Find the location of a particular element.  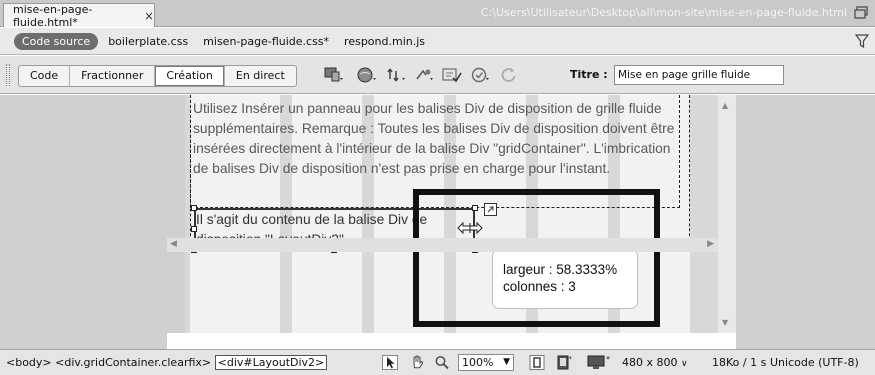

browser-preview-icon is located at coordinates (367, 75).